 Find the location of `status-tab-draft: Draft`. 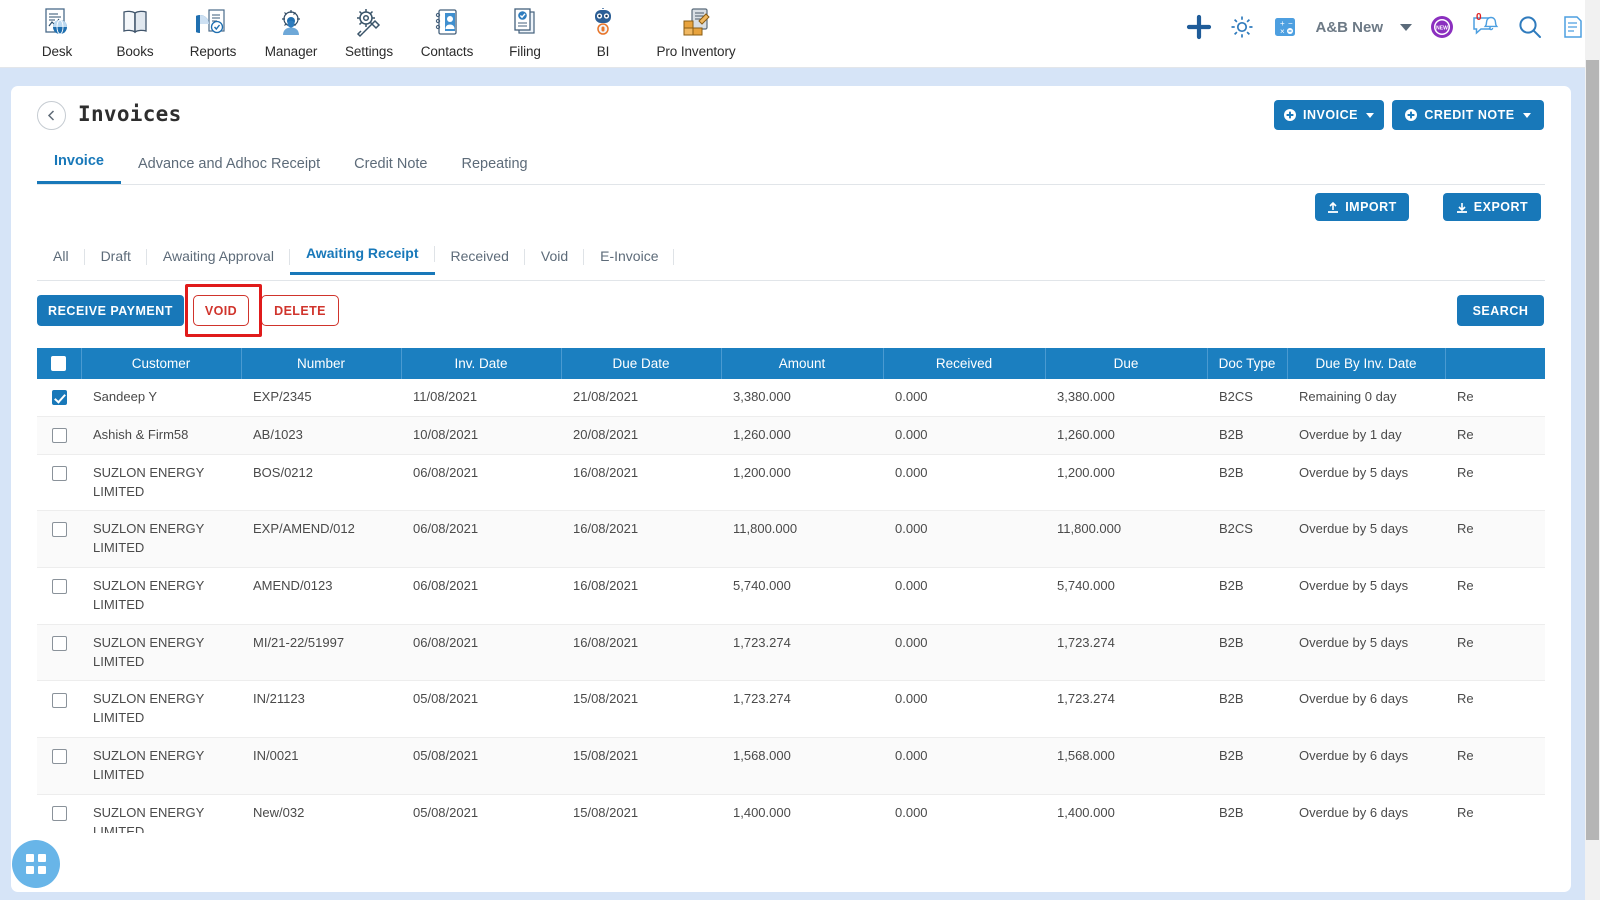

status-tab-draft: Draft is located at coordinates (116, 258).